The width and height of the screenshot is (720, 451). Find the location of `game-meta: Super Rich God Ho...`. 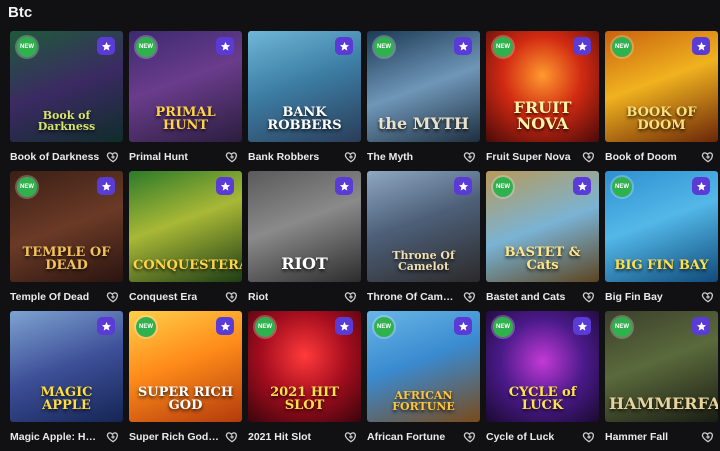

game-meta: Super Rich God Ho... is located at coordinates (185, 436).